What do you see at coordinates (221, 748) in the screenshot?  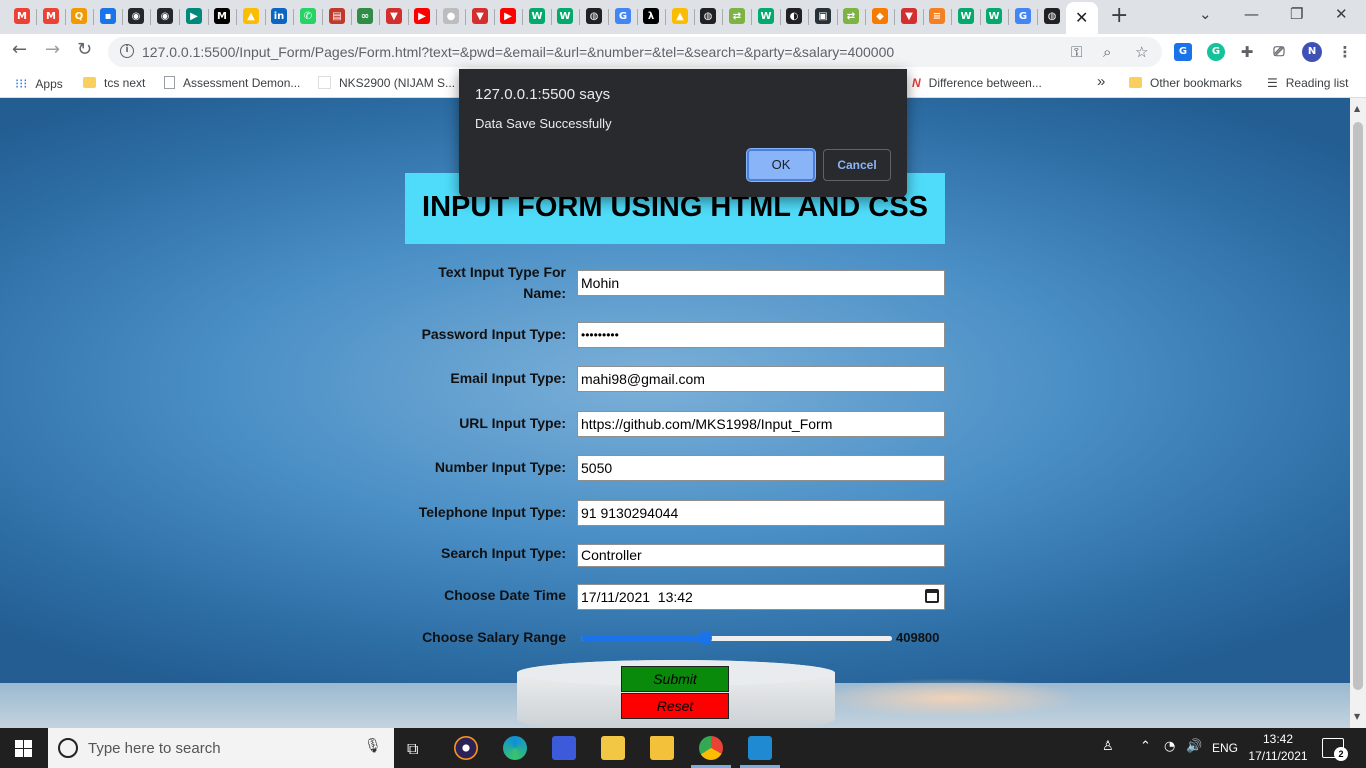 I see `taskbar-search: Type here to search 🎙` at bounding box center [221, 748].